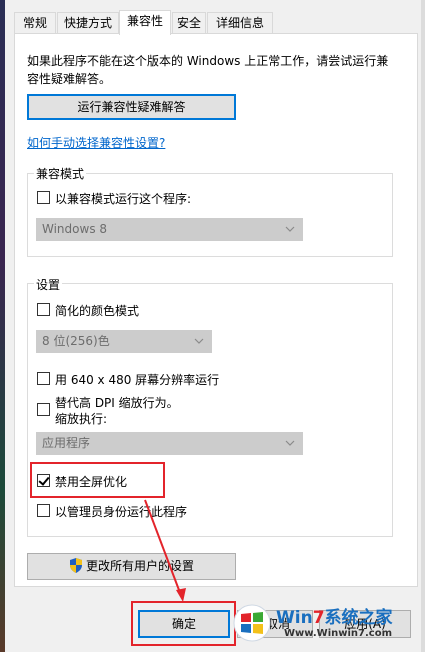 This screenshot has height=652, width=425. I want to click on dpi-scaling-select: 应用程序, so click(169, 443).